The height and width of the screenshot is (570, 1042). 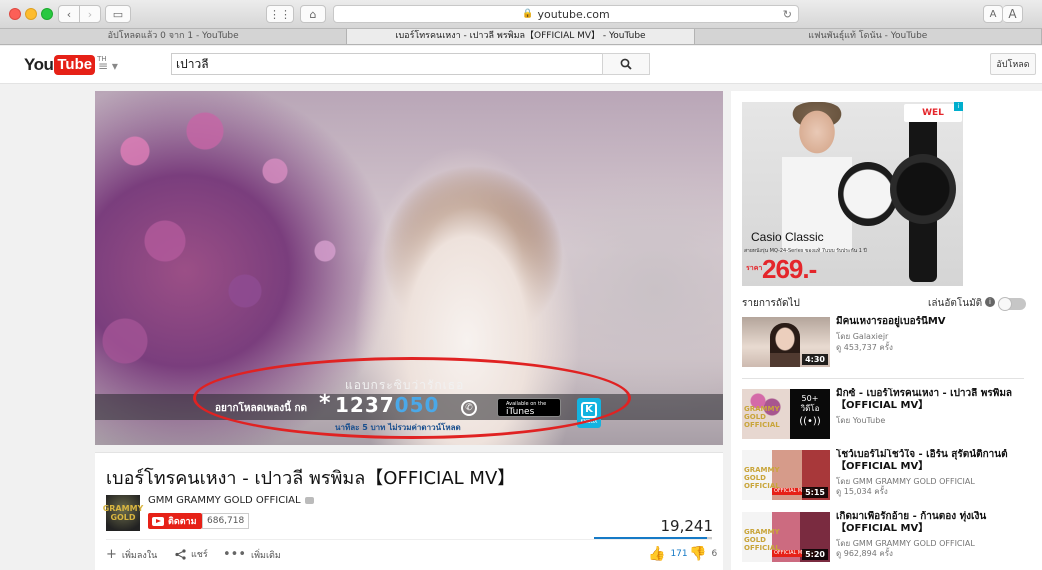 What do you see at coordinates (810, 414) in the screenshot?
I see `mix-overlay: 50+ วิดีโอ ((•))` at bounding box center [810, 414].